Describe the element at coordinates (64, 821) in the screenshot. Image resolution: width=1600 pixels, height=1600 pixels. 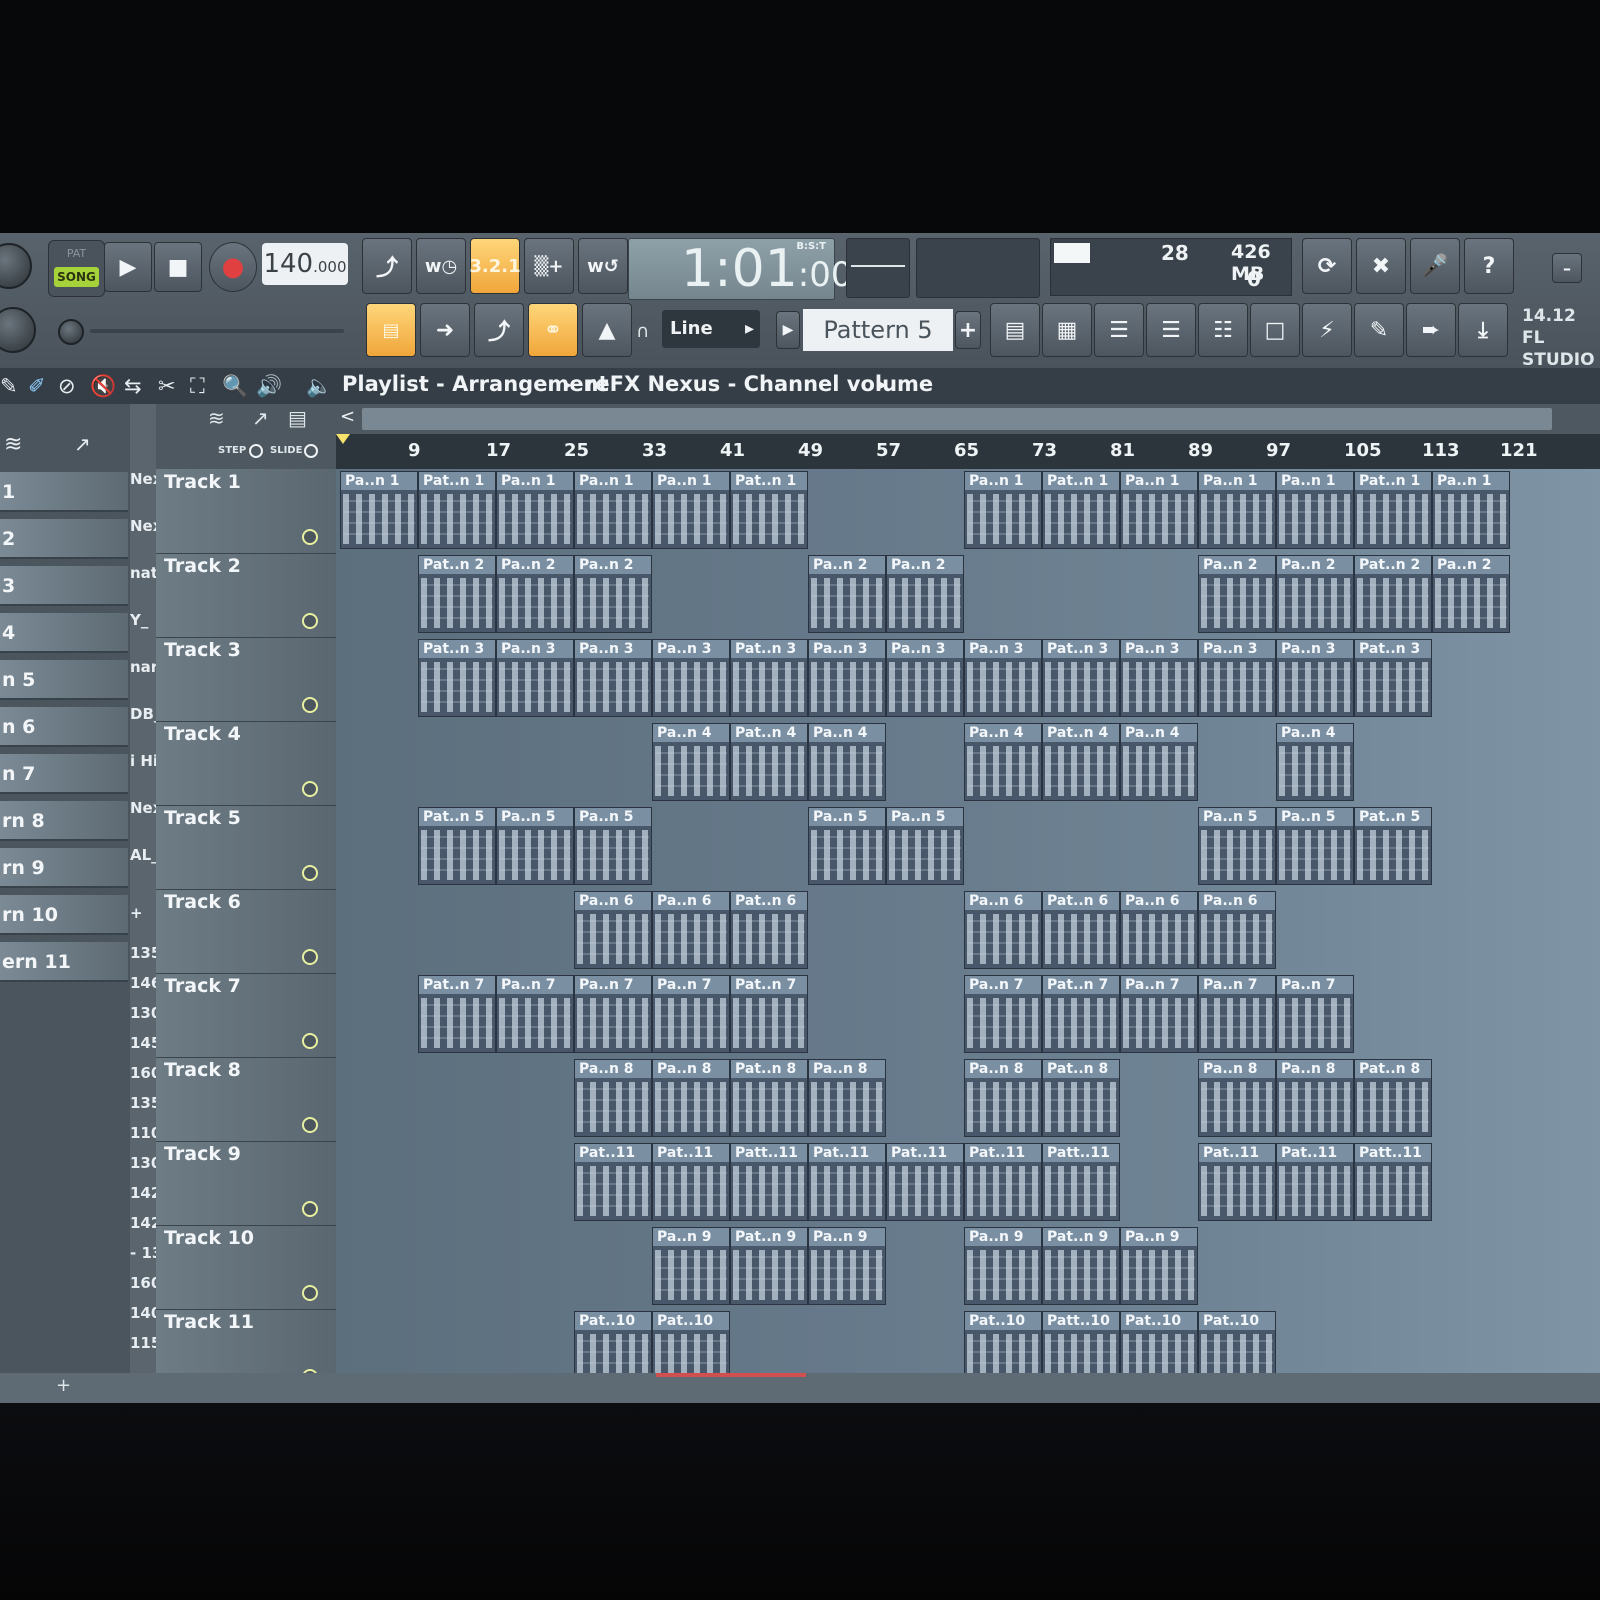
I see `browser-item: rn 8` at that location.